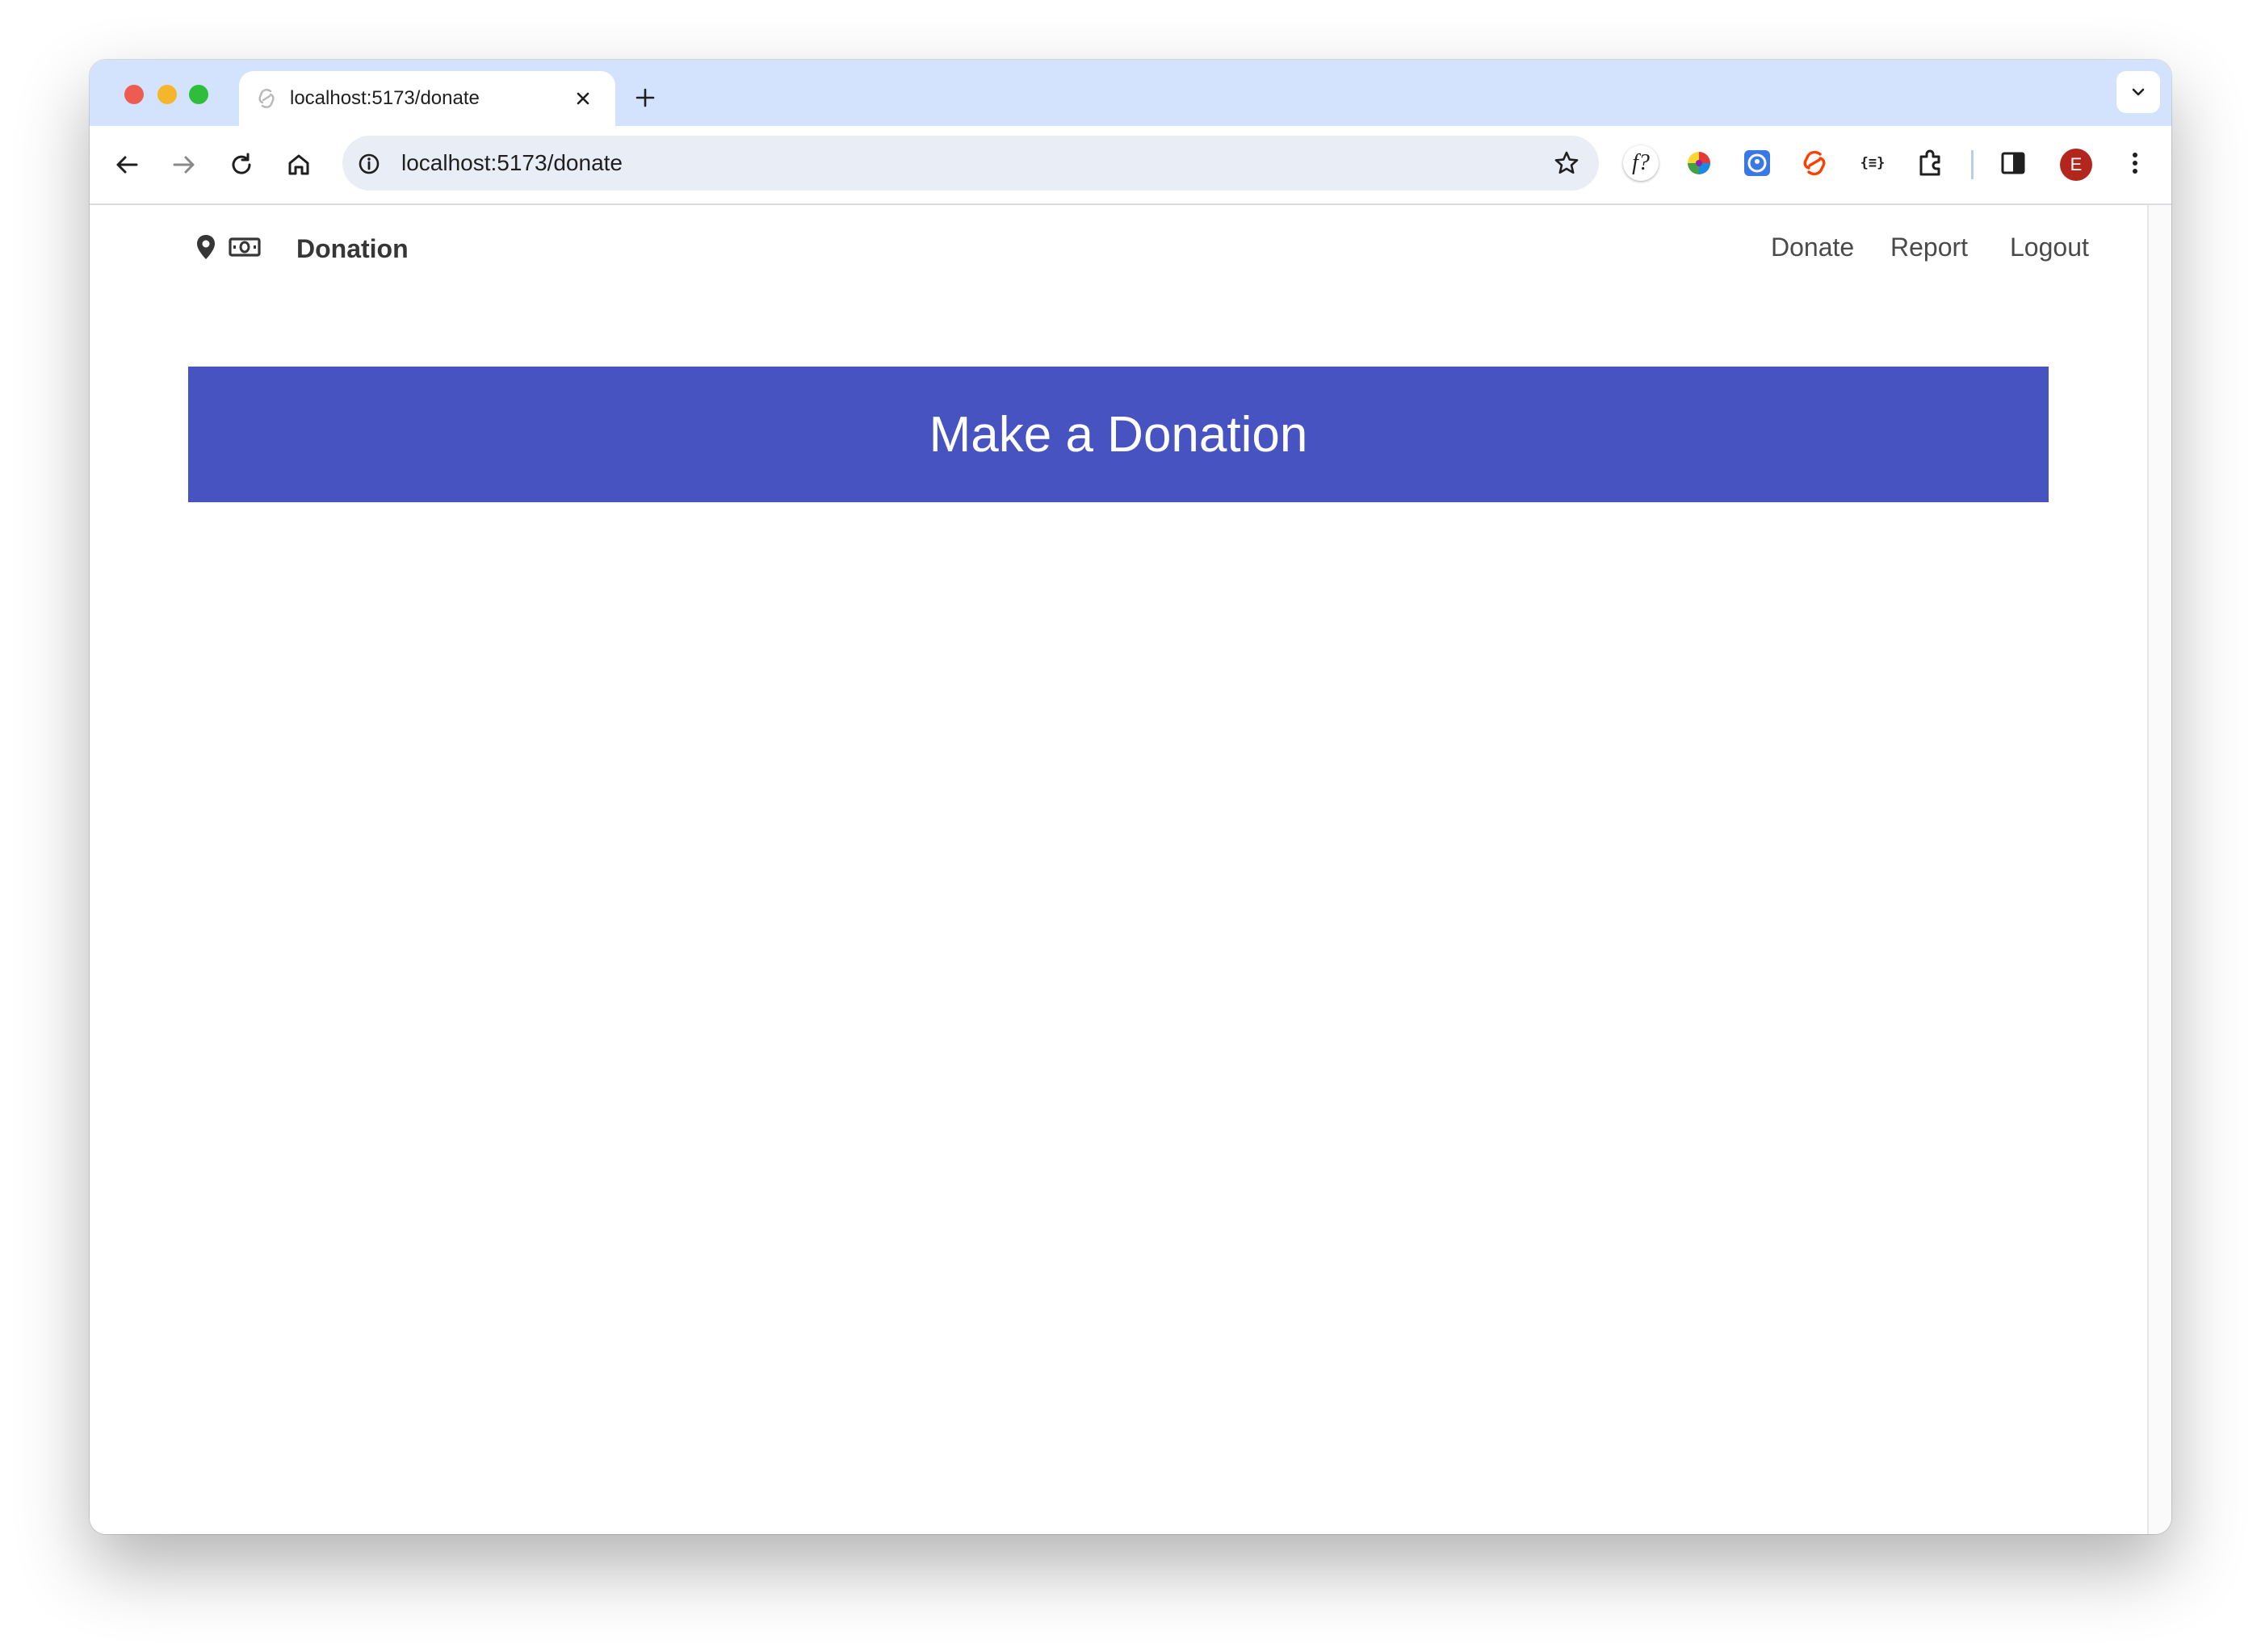  I want to click on site-info-icon, so click(369, 164).